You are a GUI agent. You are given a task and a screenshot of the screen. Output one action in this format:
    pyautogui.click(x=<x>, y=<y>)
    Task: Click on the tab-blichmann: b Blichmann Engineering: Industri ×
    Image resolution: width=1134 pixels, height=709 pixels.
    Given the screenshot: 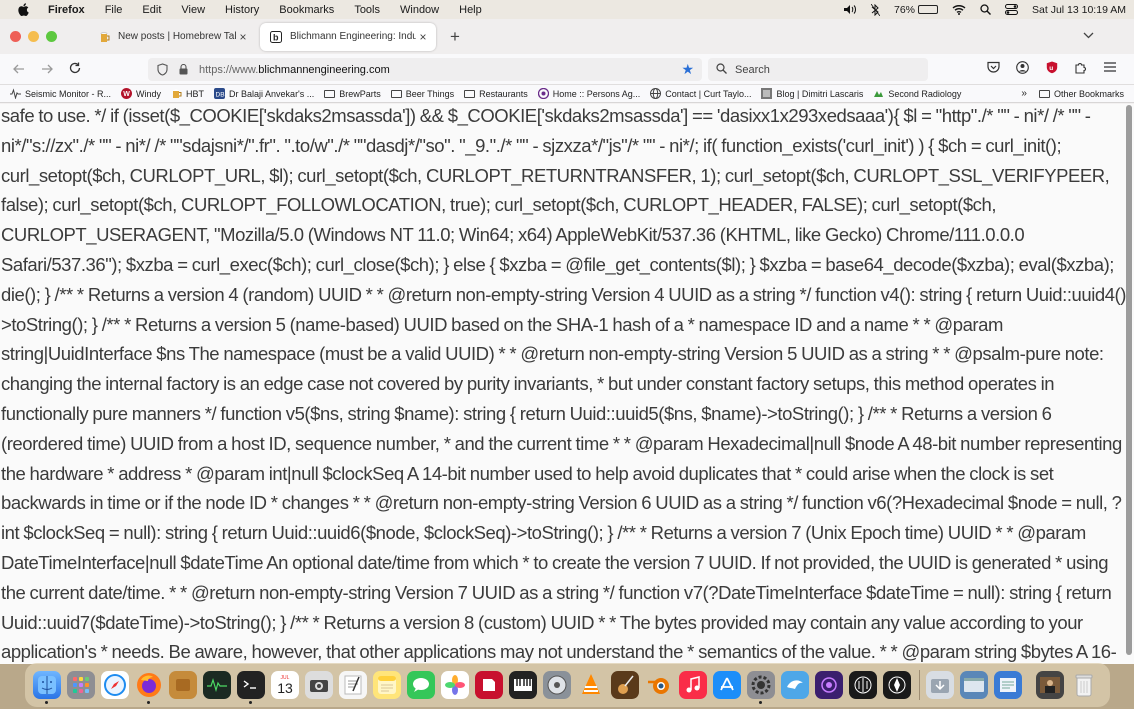 What is the action you would take?
    pyautogui.click(x=348, y=36)
    